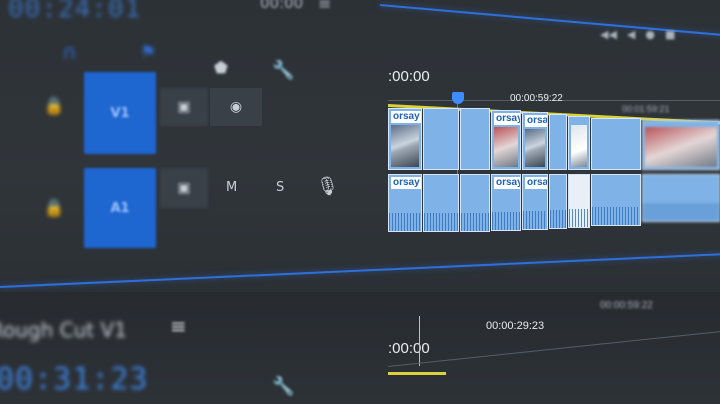  Describe the element at coordinates (631, 34) in the screenshot. I see `step-back-icon: ◀` at that location.